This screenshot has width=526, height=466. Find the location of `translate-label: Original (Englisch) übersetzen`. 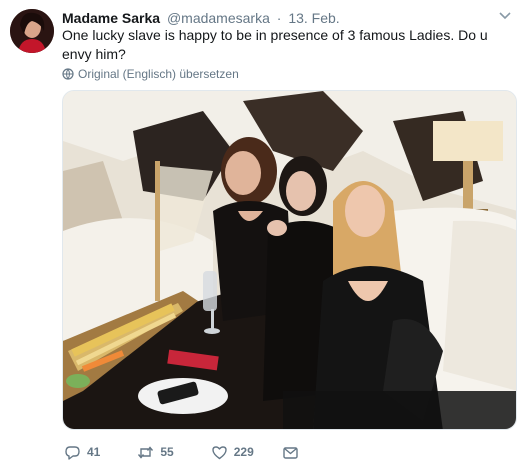

translate-label: Original (Englisch) übersetzen is located at coordinates (158, 74).